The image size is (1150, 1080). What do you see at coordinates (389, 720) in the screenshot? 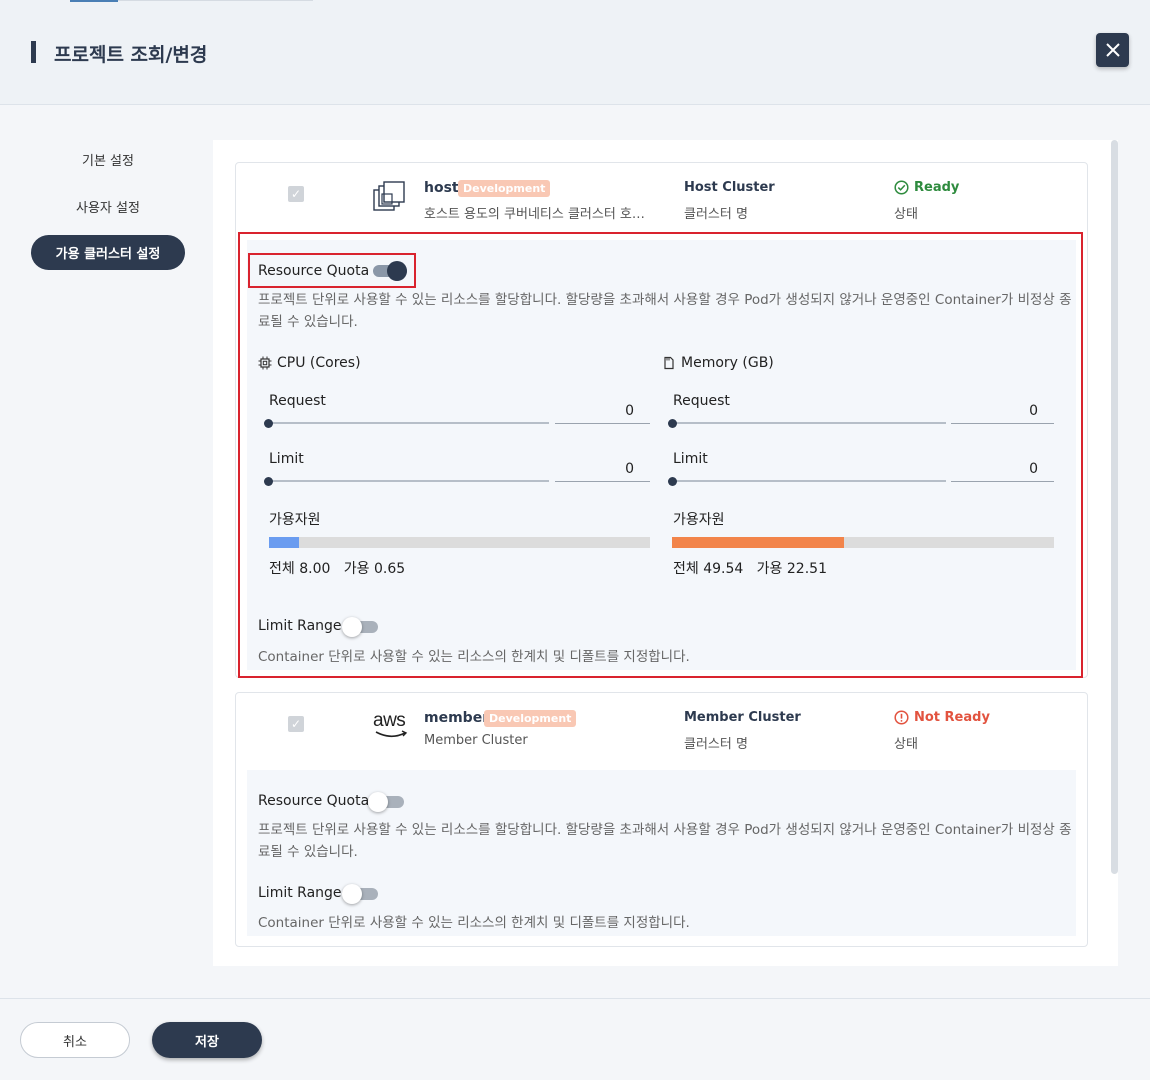
I see `aws-icon-text: aws` at bounding box center [389, 720].